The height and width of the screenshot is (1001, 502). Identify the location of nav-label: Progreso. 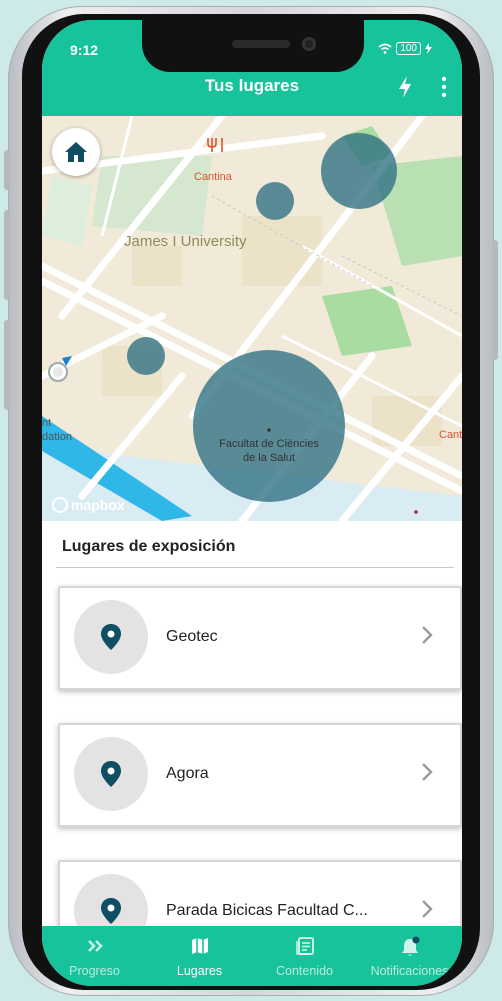
(94, 971).